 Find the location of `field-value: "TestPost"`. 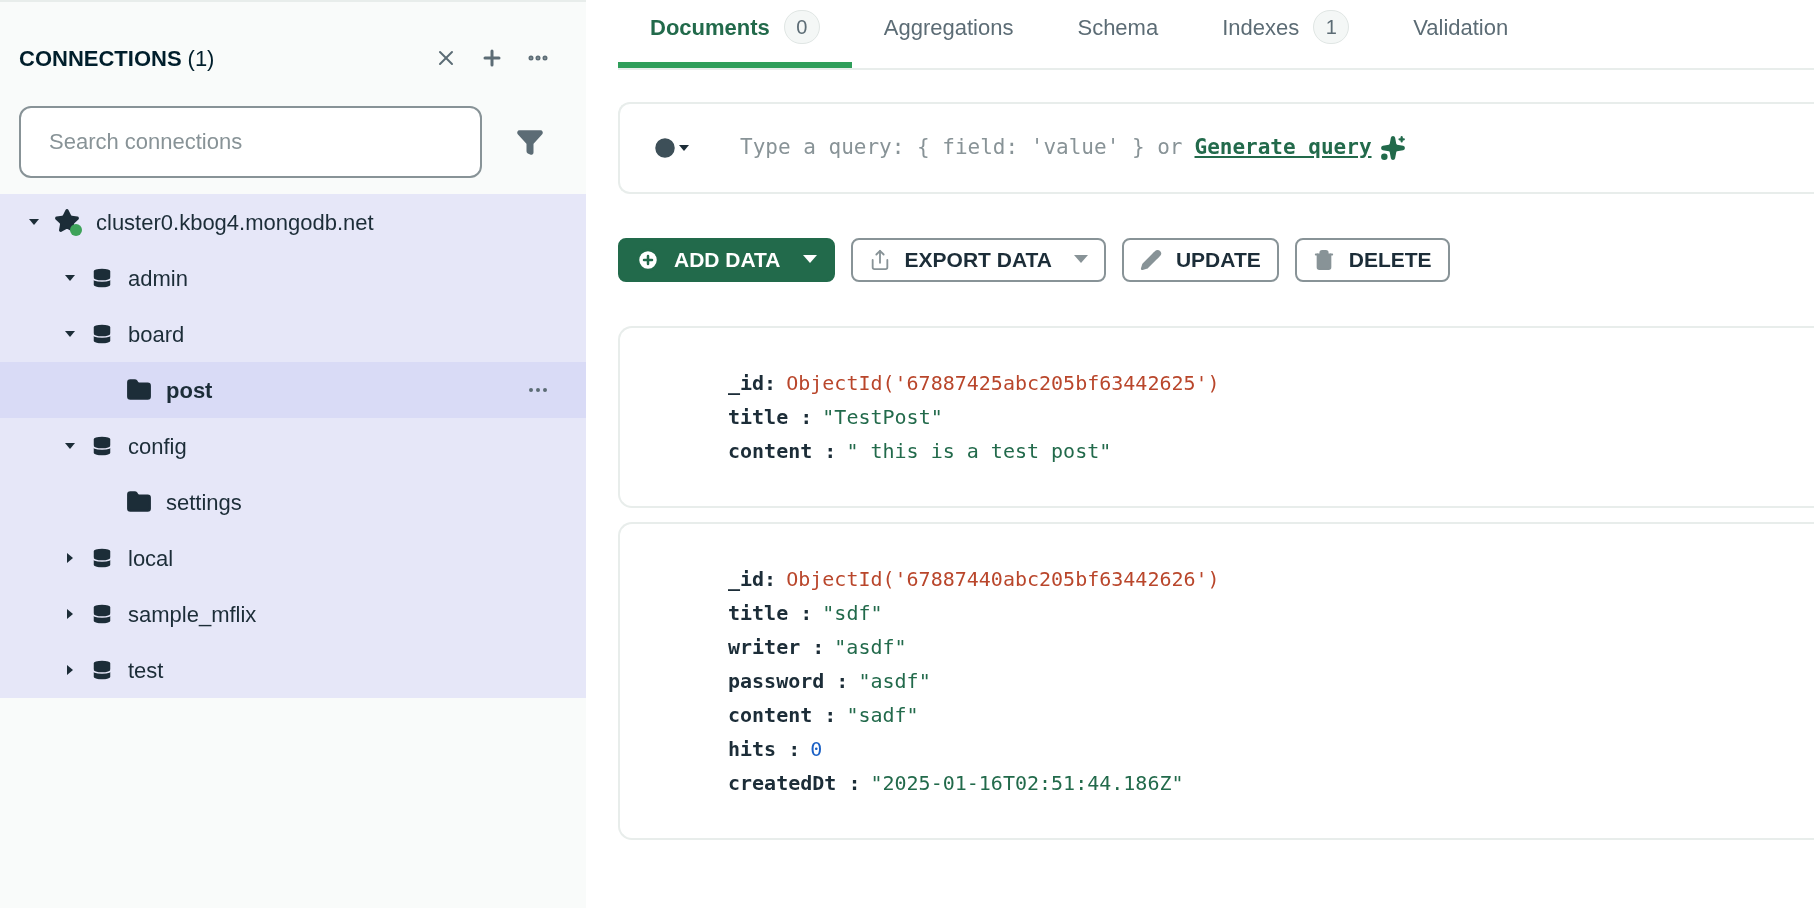

field-value: "TestPost" is located at coordinates (882, 417).